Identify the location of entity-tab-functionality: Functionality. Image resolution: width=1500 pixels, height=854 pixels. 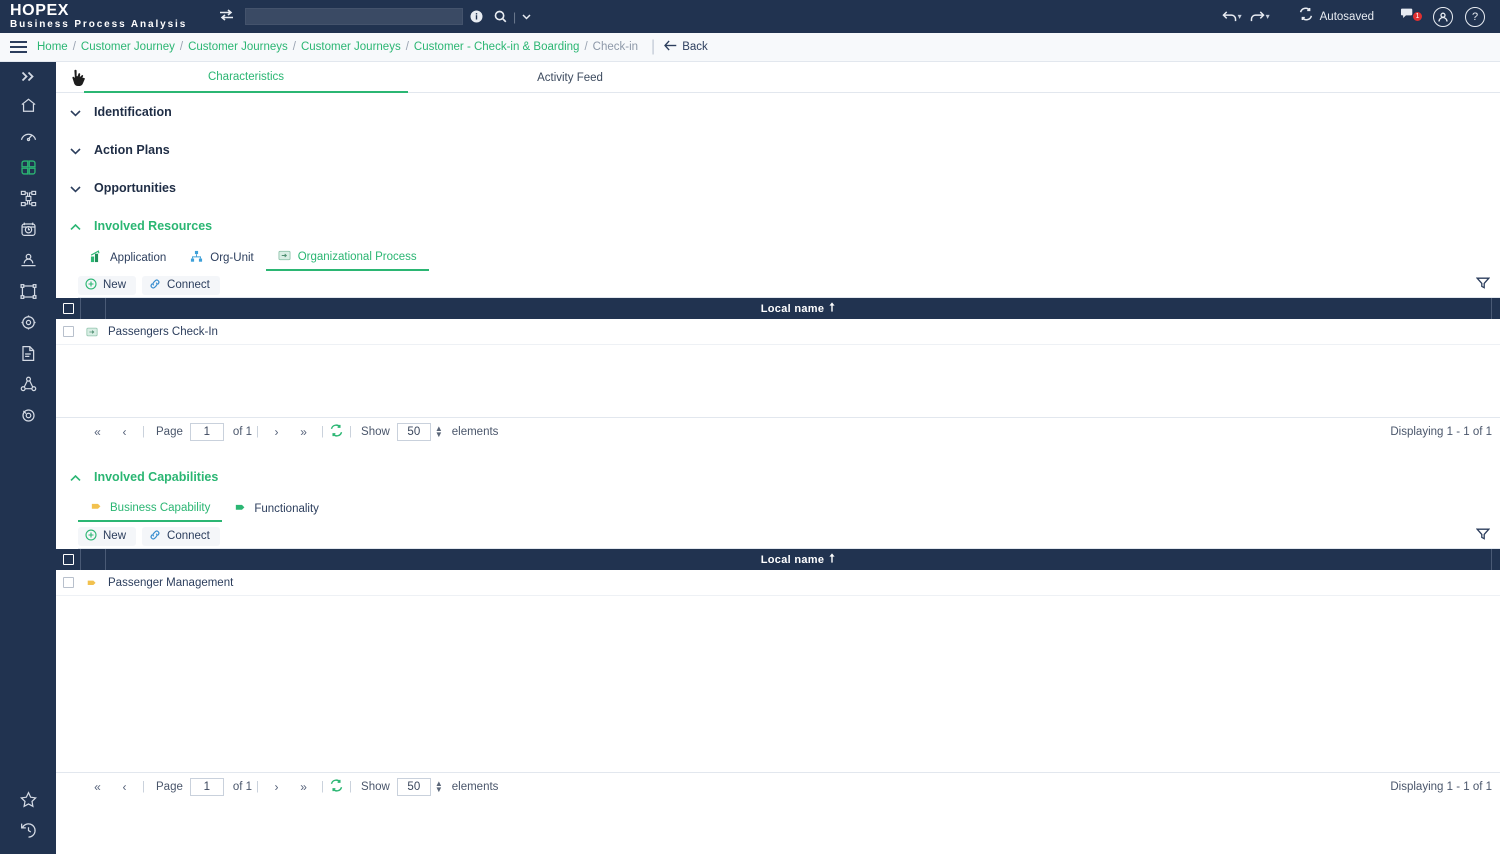
(276, 509).